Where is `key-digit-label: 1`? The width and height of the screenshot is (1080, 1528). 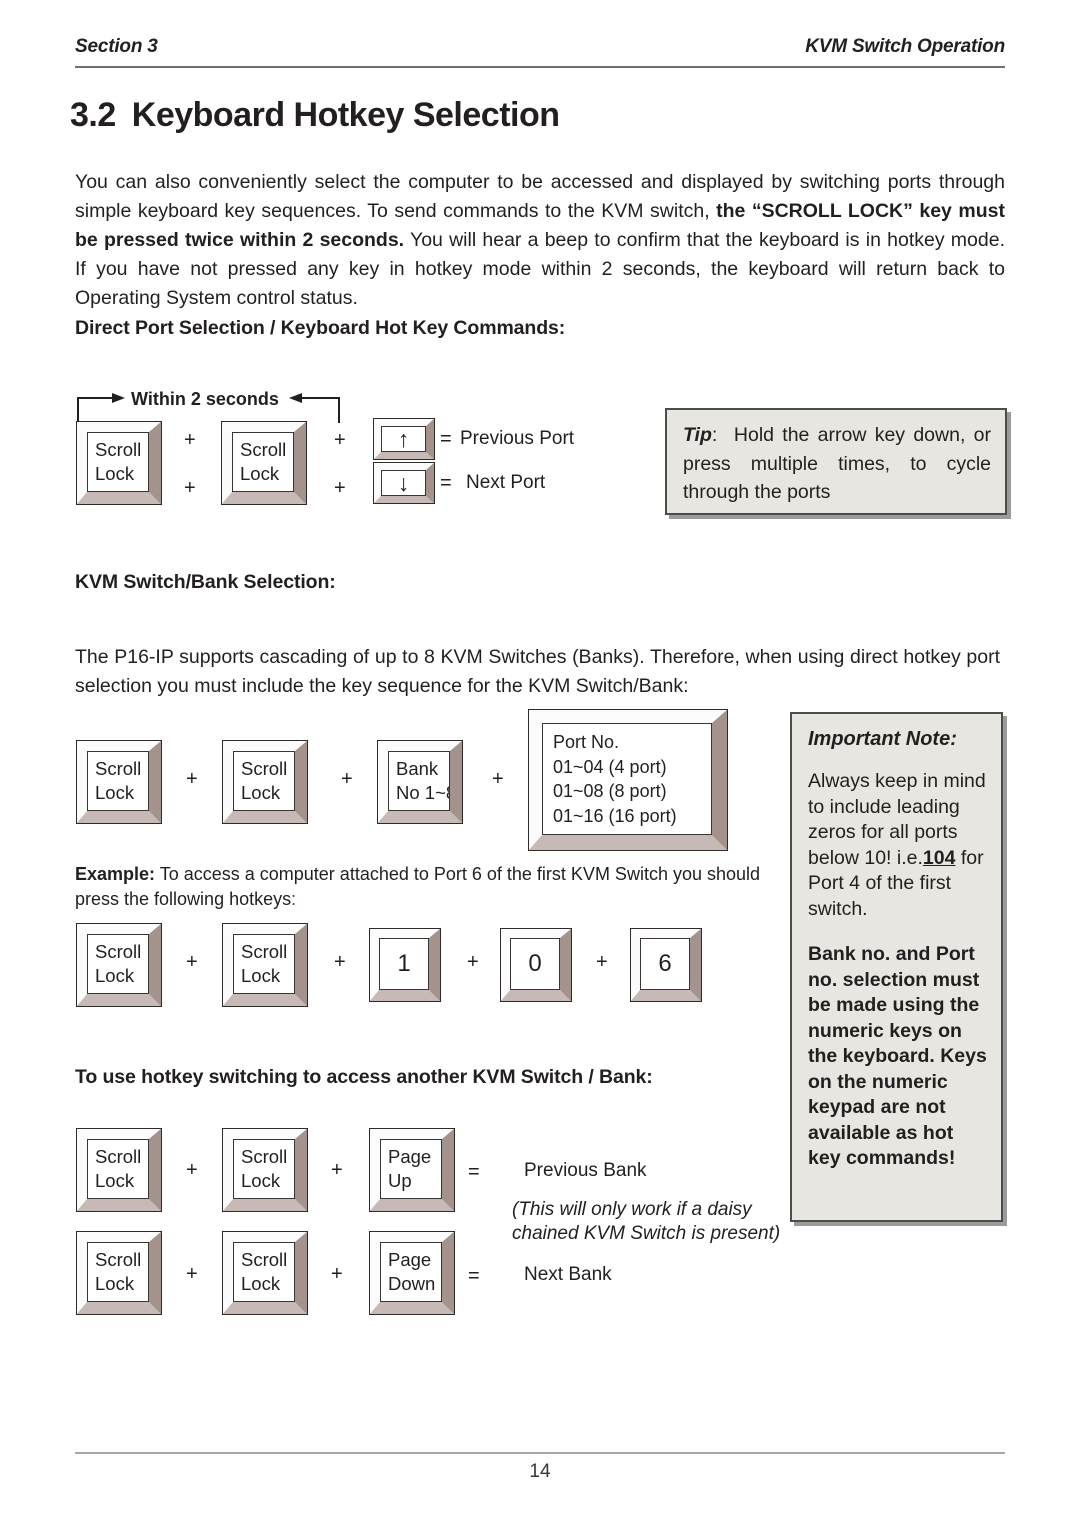 key-digit-label: 1 is located at coordinates (404, 963).